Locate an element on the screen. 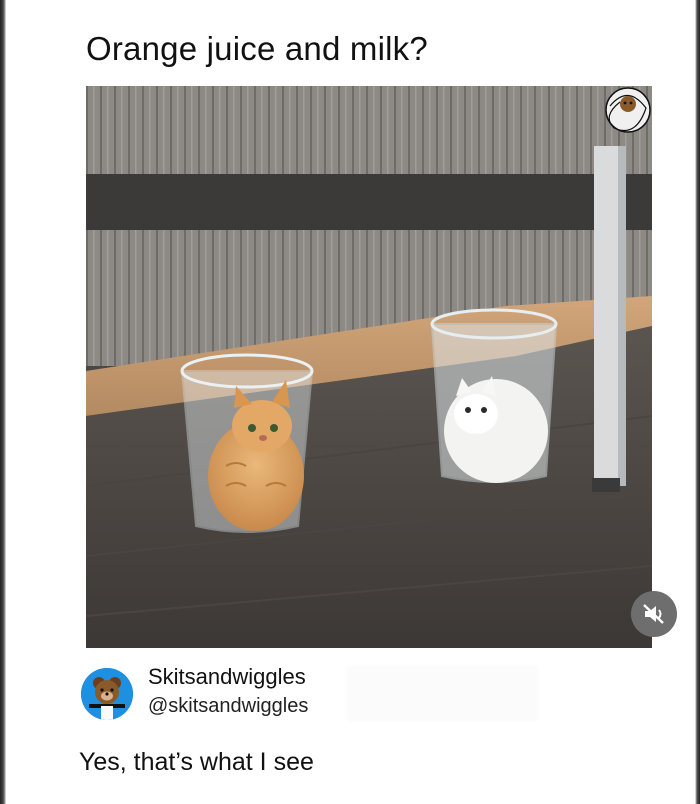 The image size is (700, 804). avatar is located at coordinates (107, 694).